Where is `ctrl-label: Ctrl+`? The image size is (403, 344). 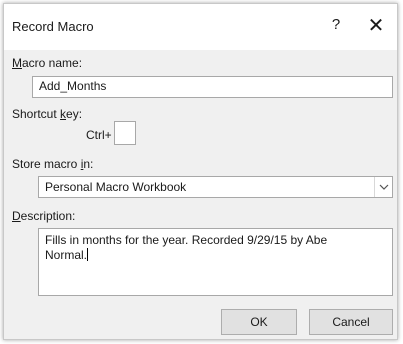
ctrl-label: Ctrl+ is located at coordinates (99, 135).